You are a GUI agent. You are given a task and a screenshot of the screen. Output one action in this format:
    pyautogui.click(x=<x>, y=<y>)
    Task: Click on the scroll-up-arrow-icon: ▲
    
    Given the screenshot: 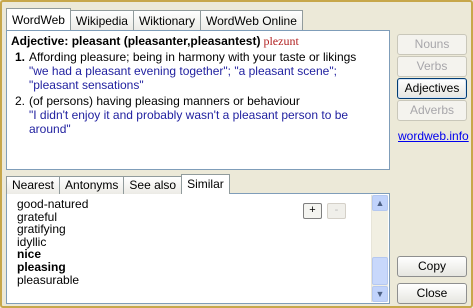 What is the action you would take?
    pyautogui.click(x=380, y=203)
    